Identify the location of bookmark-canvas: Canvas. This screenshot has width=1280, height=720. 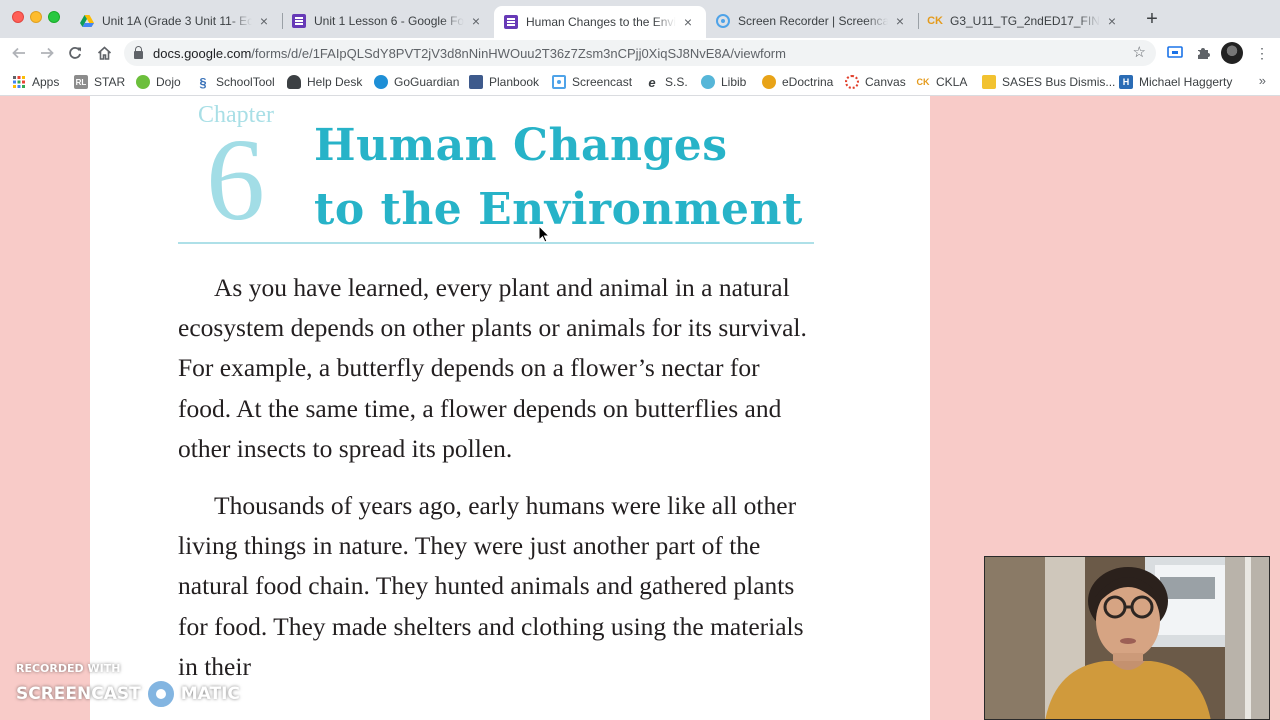
(875, 82).